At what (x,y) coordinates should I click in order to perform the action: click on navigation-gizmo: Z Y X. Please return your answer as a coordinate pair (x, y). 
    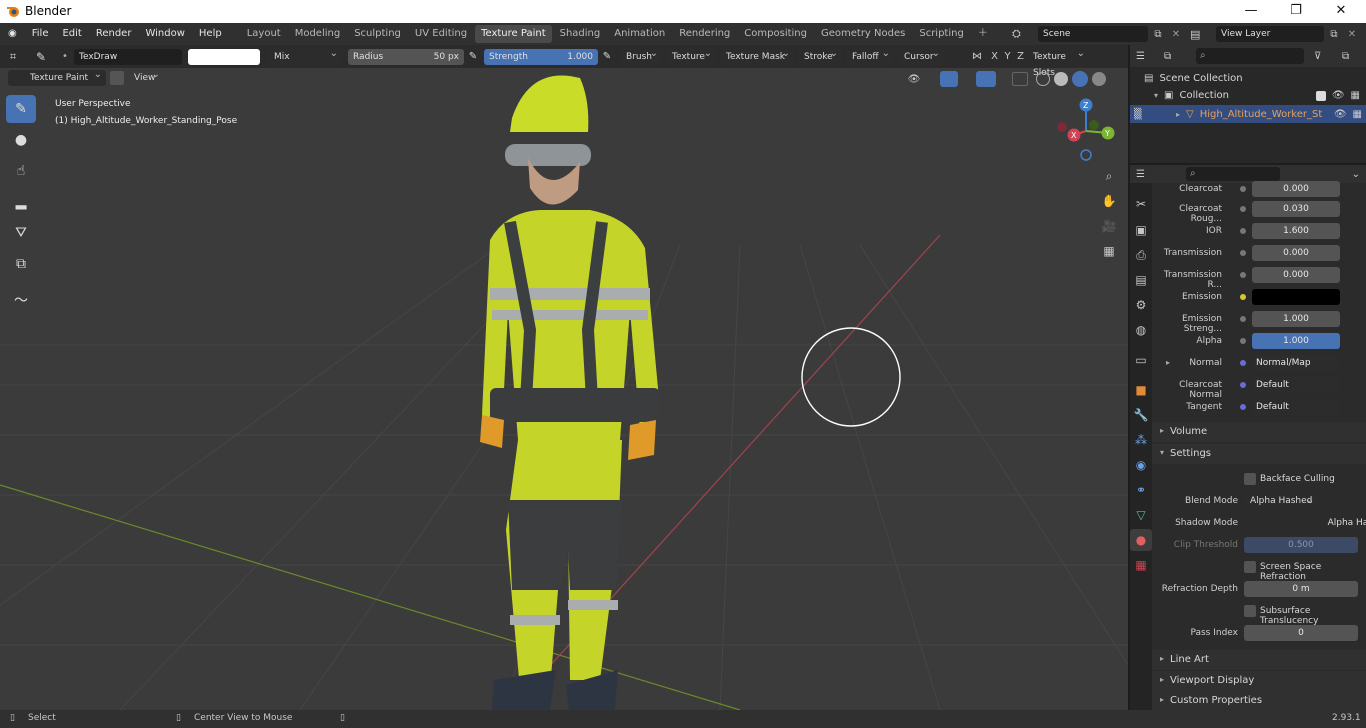
    Looking at the image, I should click on (1086, 131).